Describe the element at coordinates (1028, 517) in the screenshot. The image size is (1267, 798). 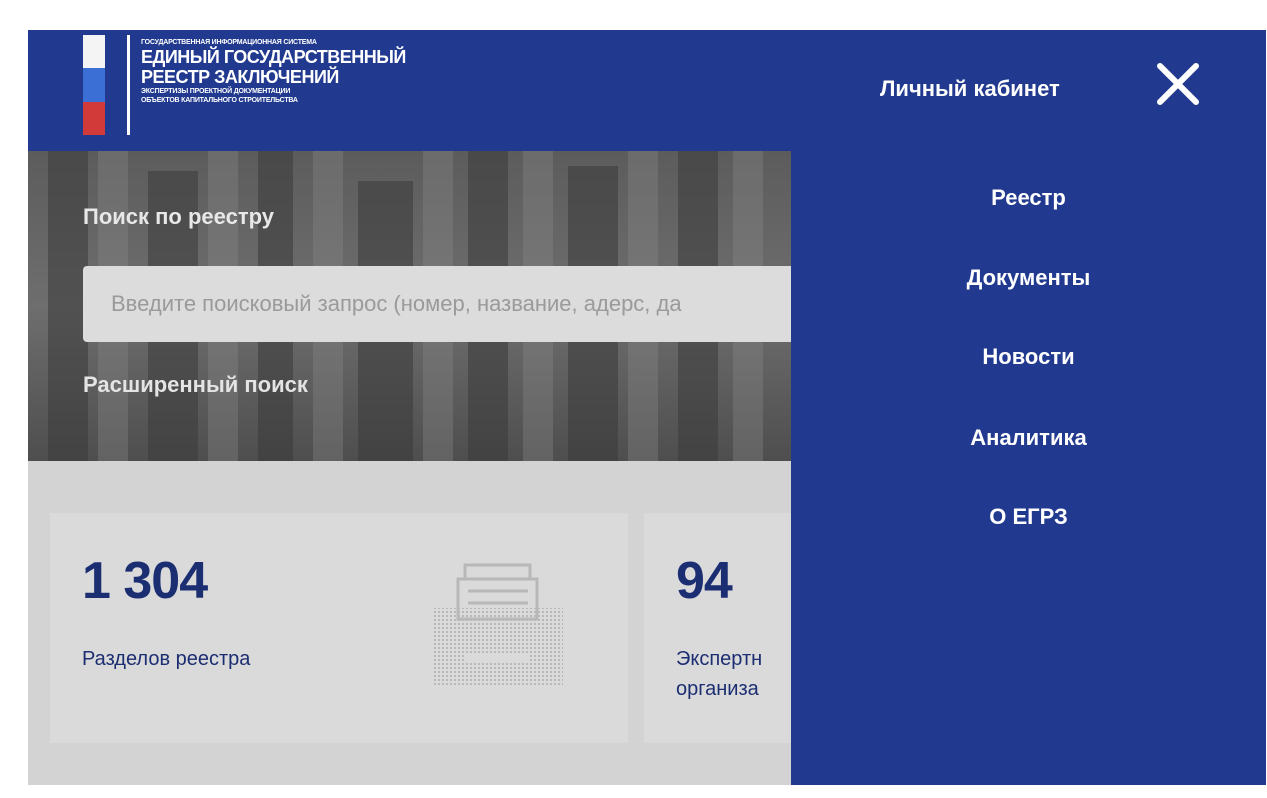
I see `menu-item-about: О ЕГРЗ` at that location.